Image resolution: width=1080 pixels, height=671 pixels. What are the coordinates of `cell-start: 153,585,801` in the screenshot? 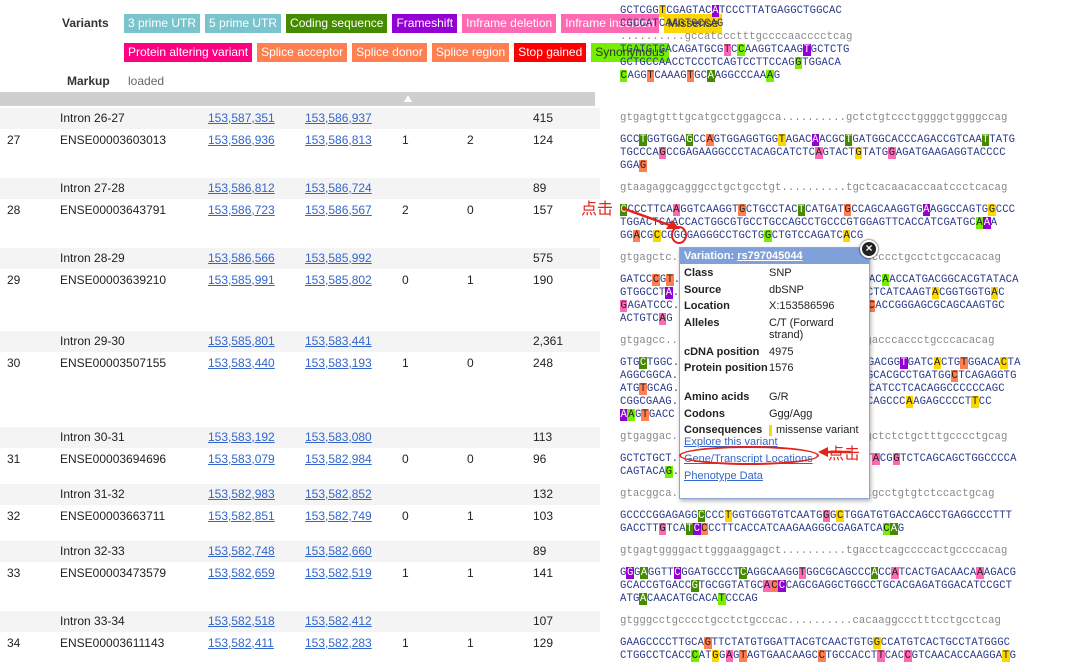 It's located at (241, 341).